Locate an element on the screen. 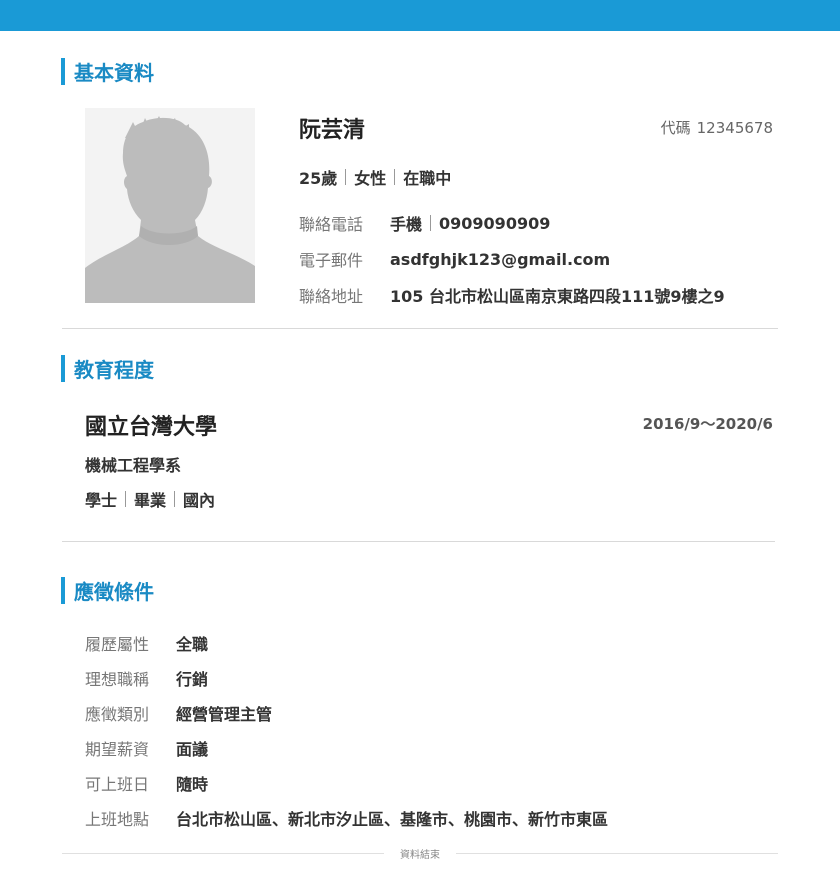  condition-value: 面議 is located at coordinates (192, 749).